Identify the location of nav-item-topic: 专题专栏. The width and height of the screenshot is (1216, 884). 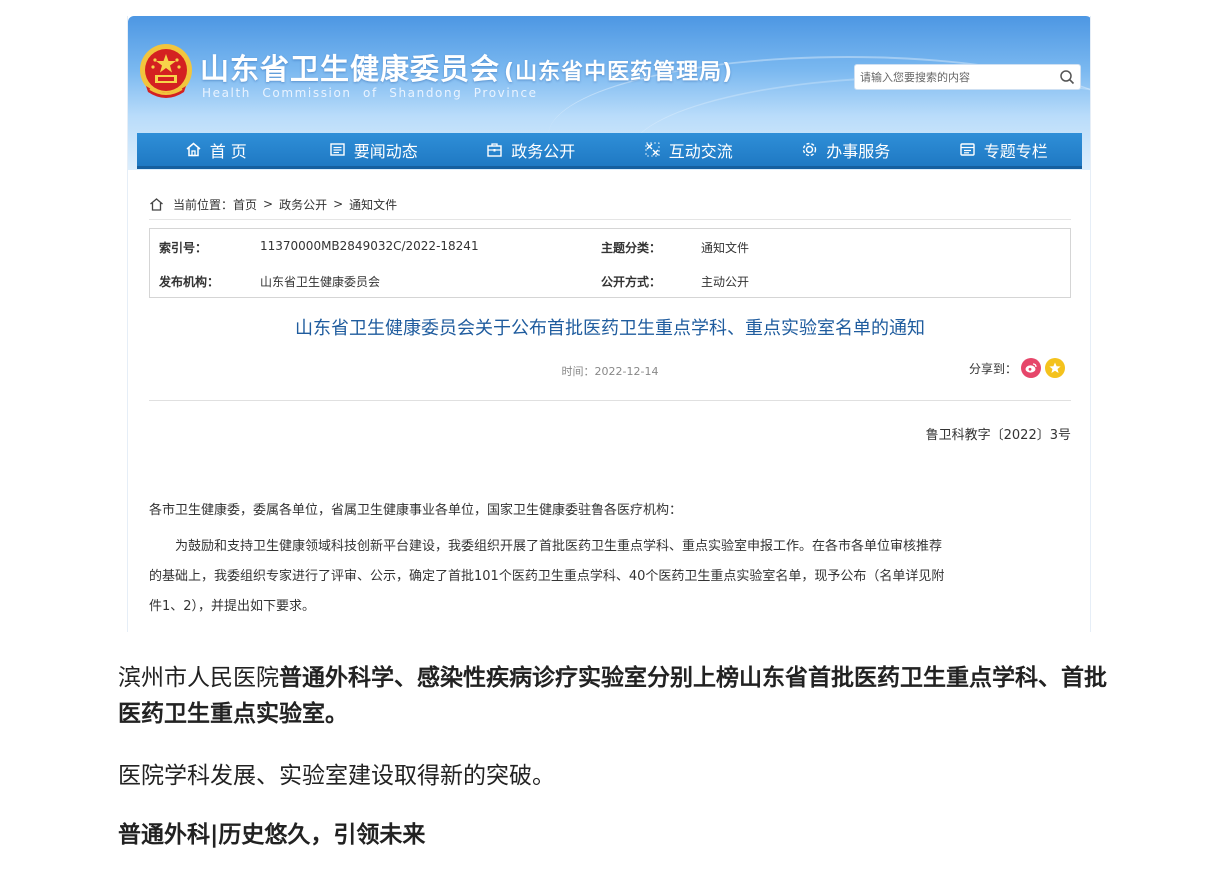
(1004, 149).